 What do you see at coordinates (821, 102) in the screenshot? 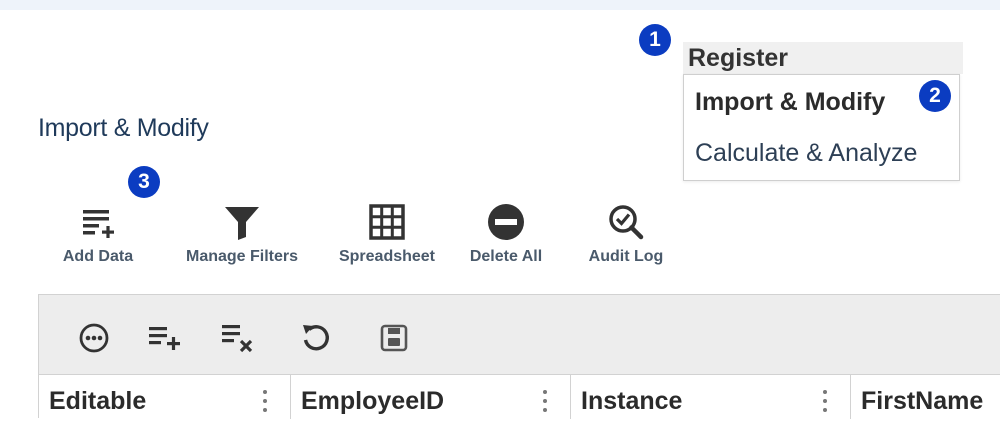
I see `menu-item-import-modify: Import & Modify` at bounding box center [821, 102].